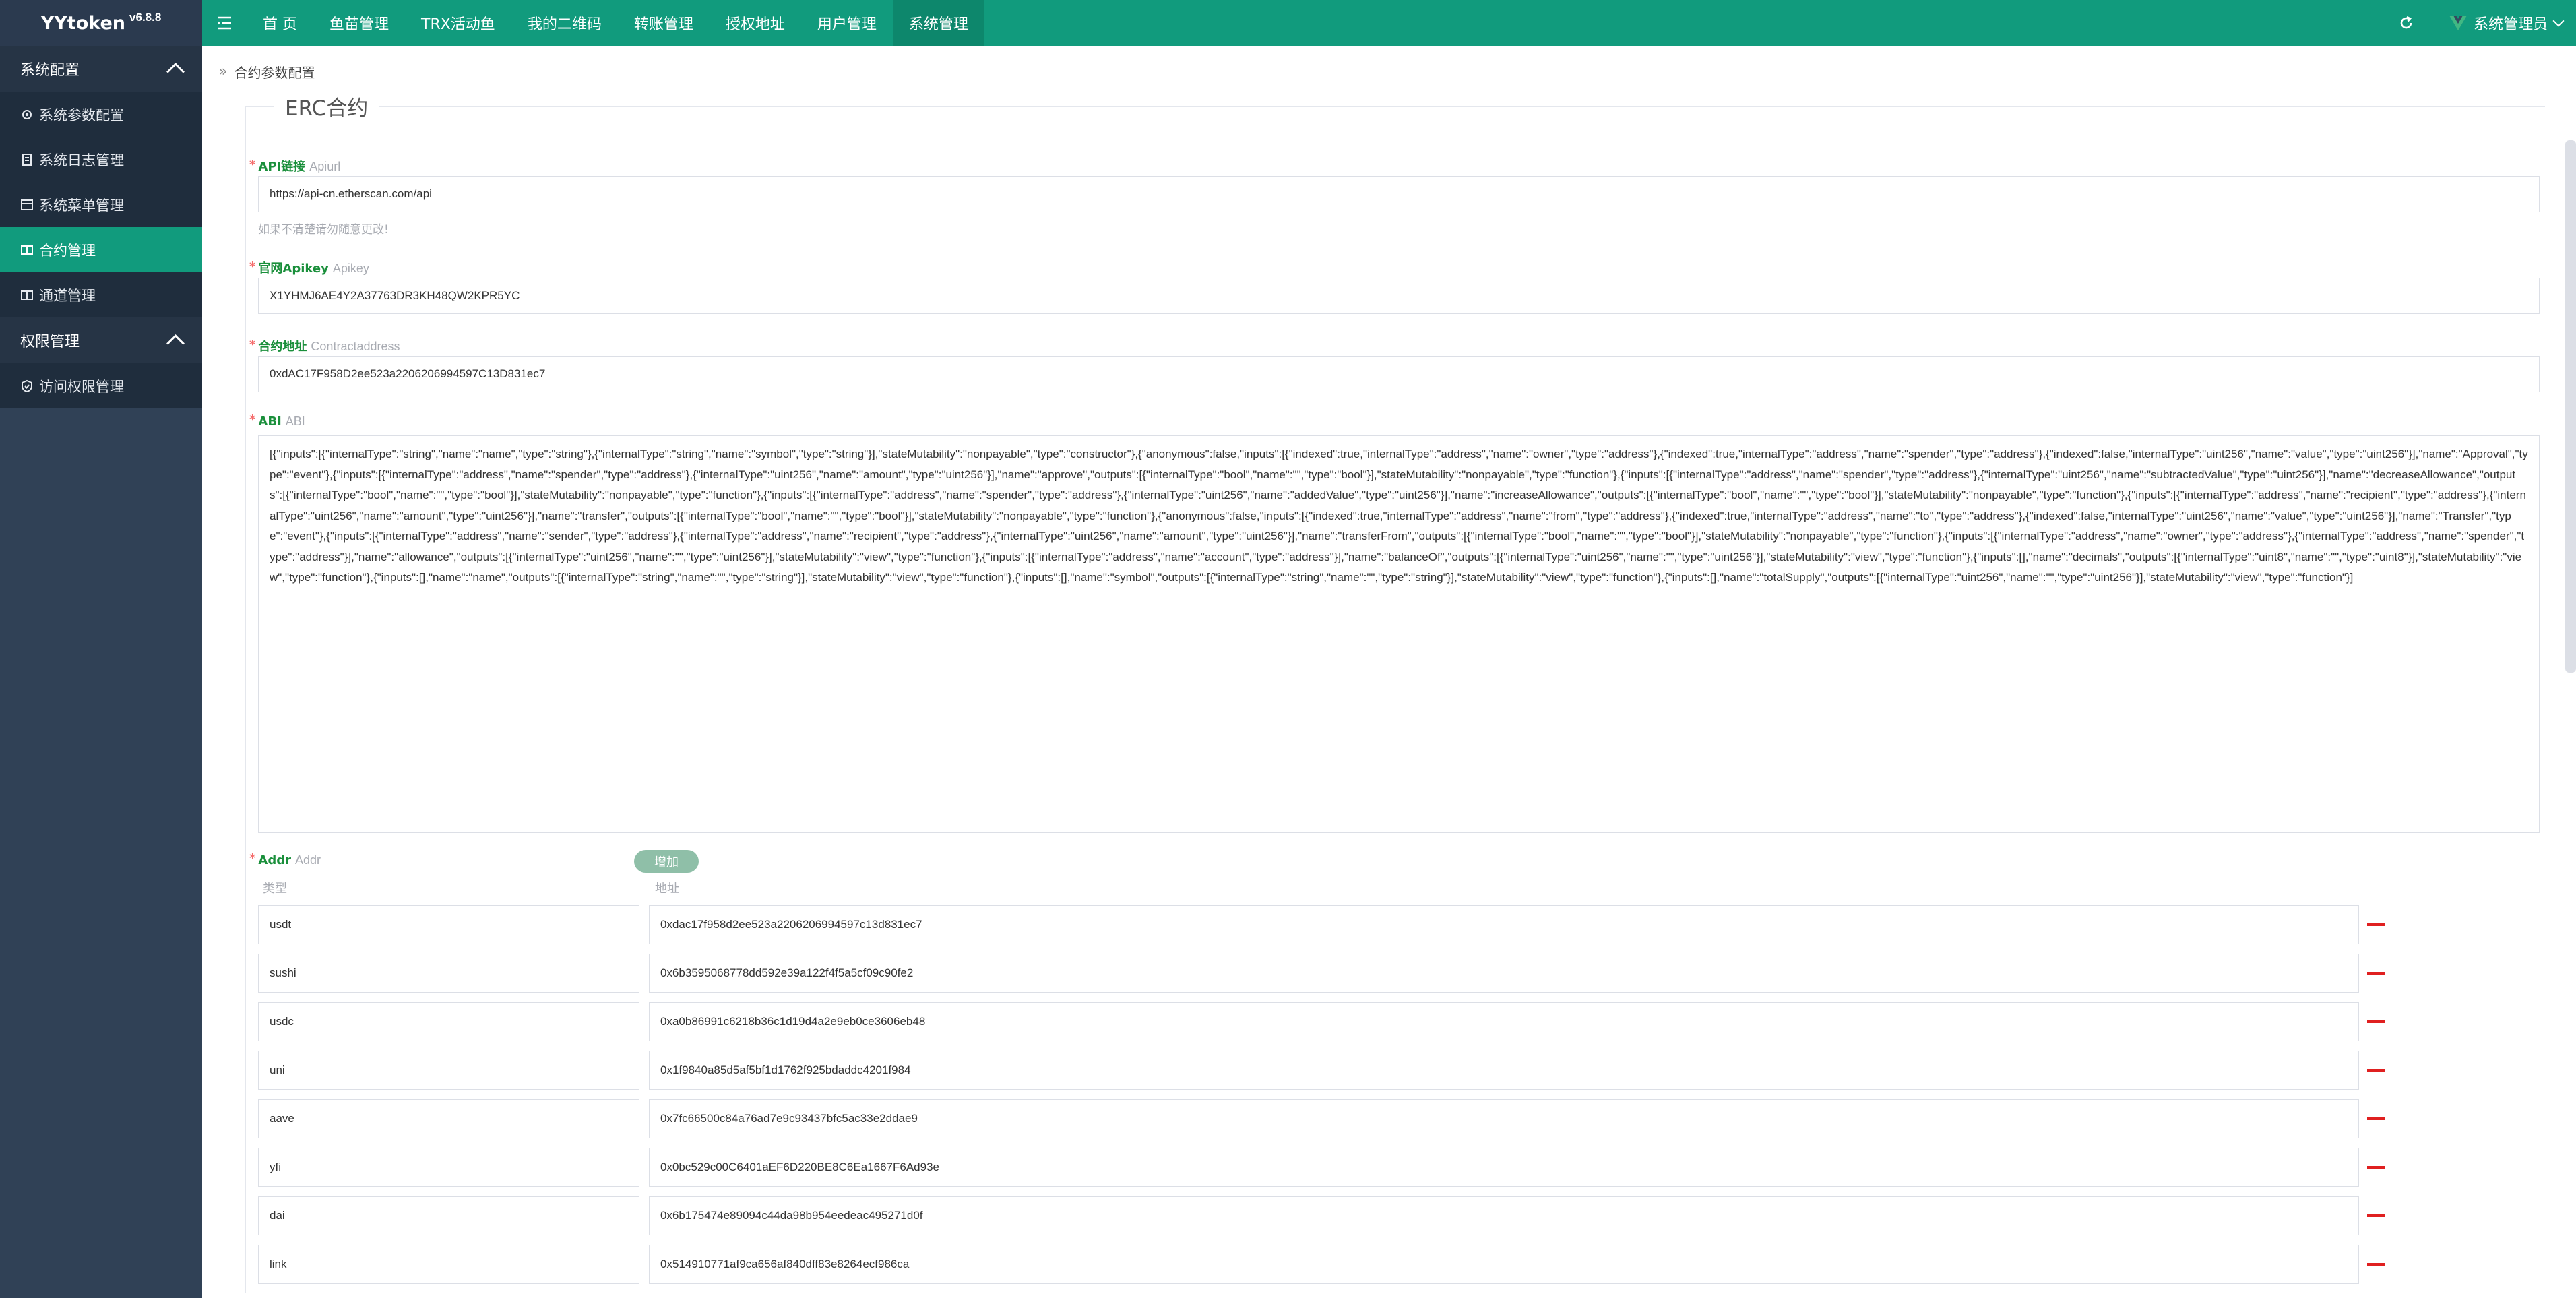  Describe the element at coordinates (308, 860) in the screenshot. I see `field-sublabel: Addr` at that location.